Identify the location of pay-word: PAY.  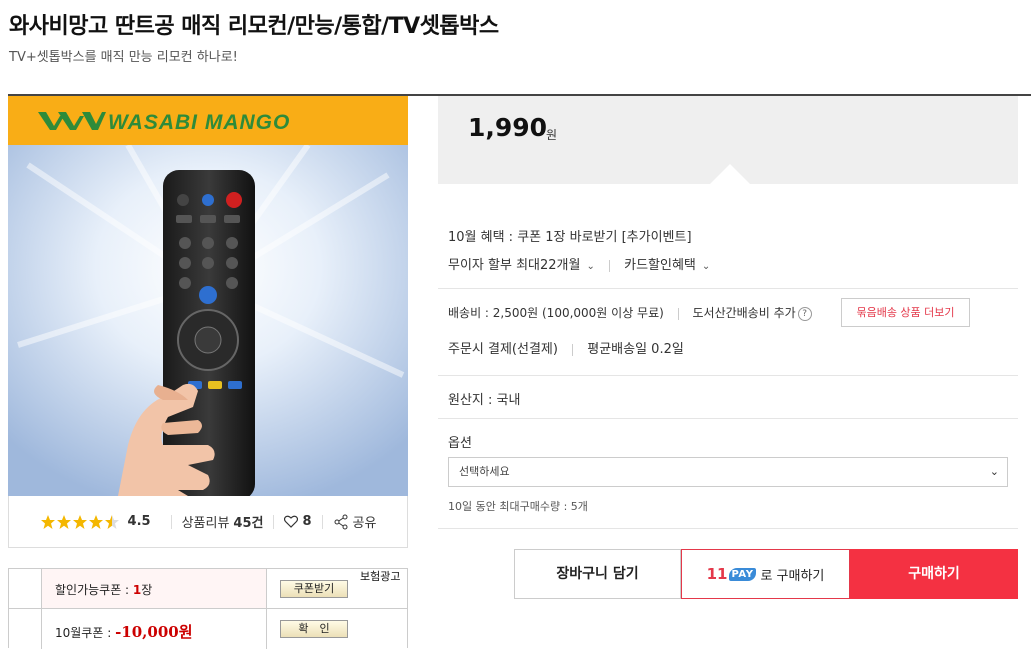
(742, 574).